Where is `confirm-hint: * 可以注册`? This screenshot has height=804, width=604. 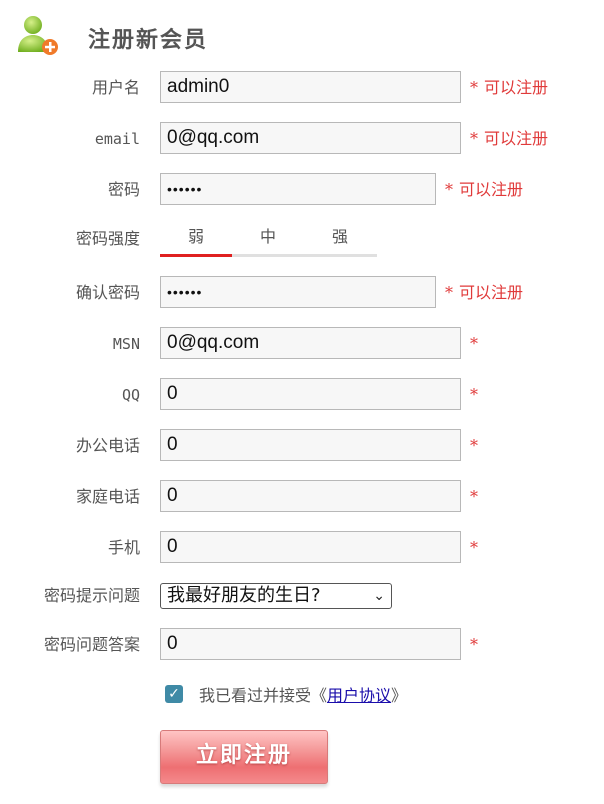 confirm-hint: * 可以注册 is located at coordinates (484, 293).